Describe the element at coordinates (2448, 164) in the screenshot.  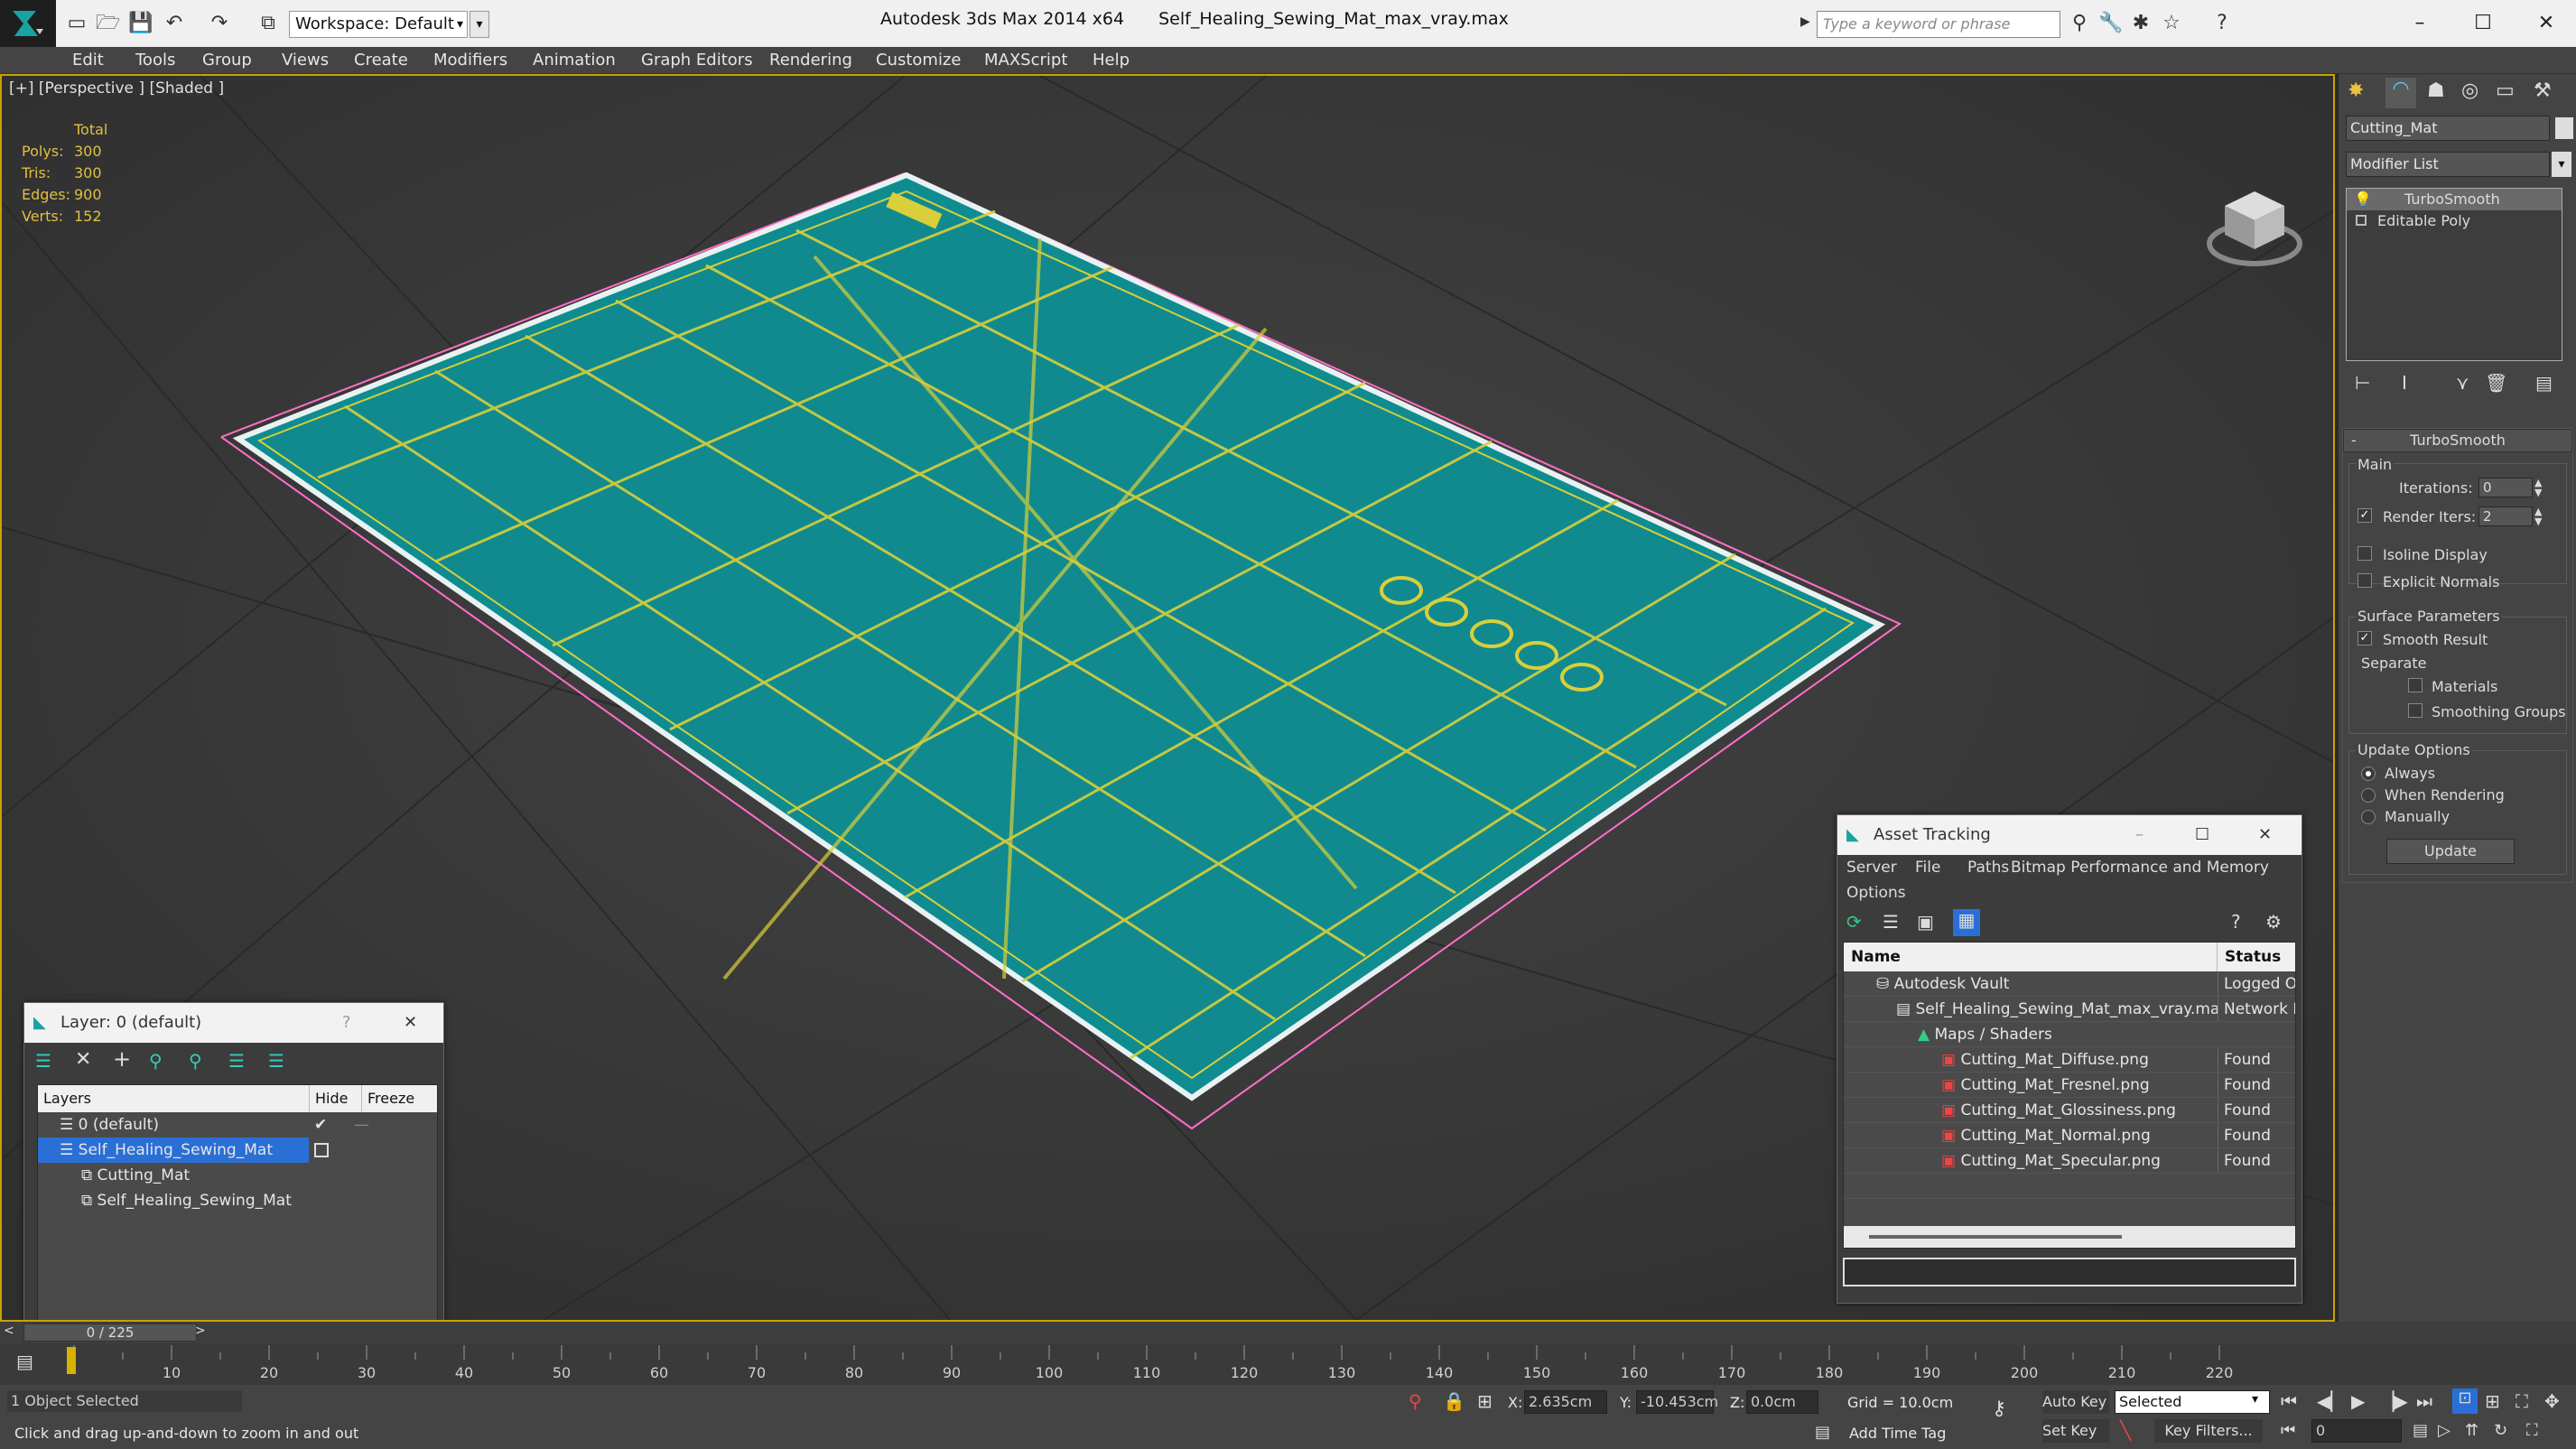
I see `modifier-list-dropdown: Modifier List` at that location.